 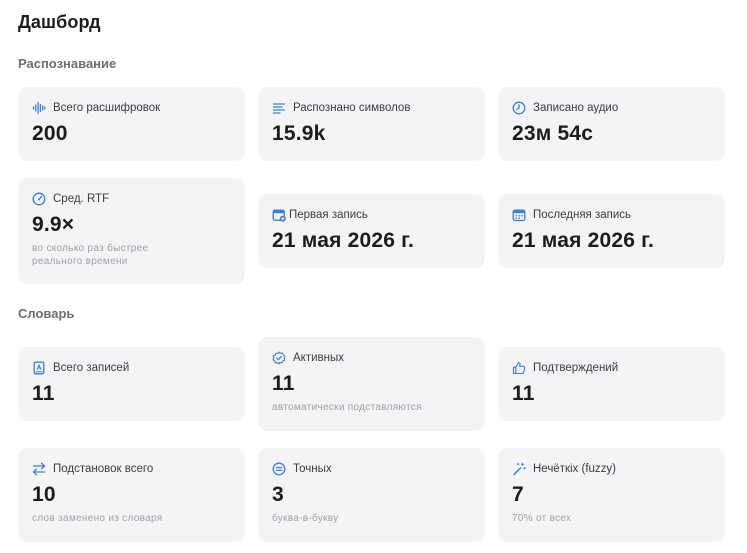 I want to click on card-confirmations: Подтверждений 11, so click(x=611, y=384).